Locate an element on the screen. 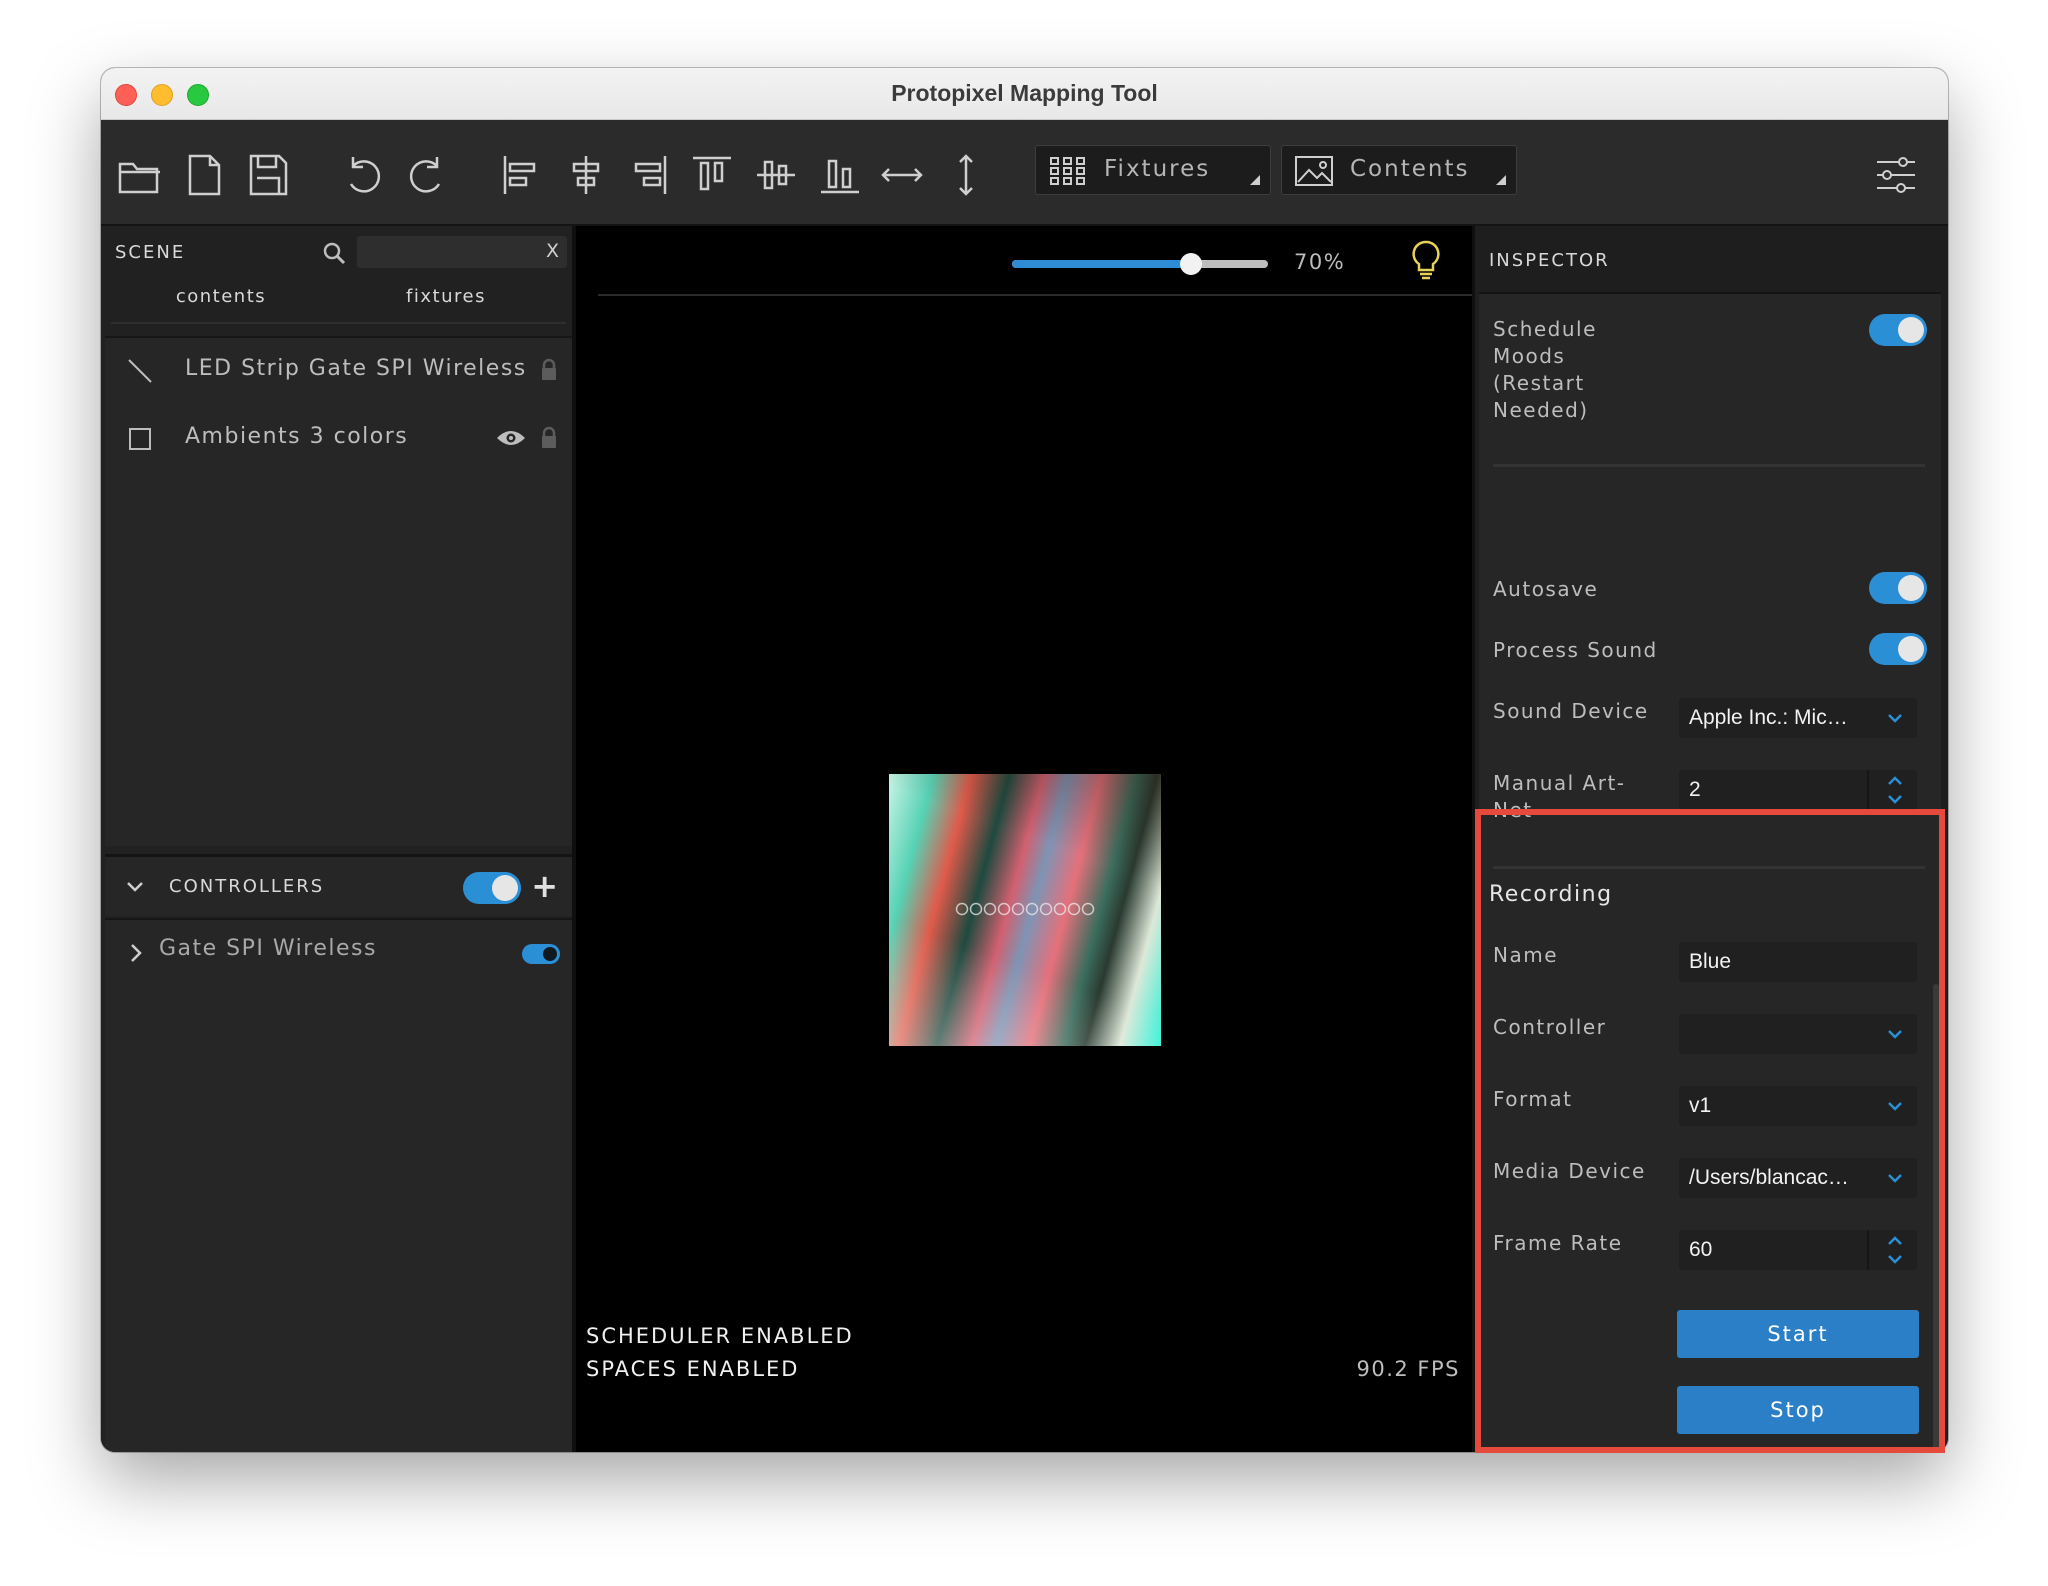  list-item-label: Ambients 3 colors is located at coordinates (297, 436).